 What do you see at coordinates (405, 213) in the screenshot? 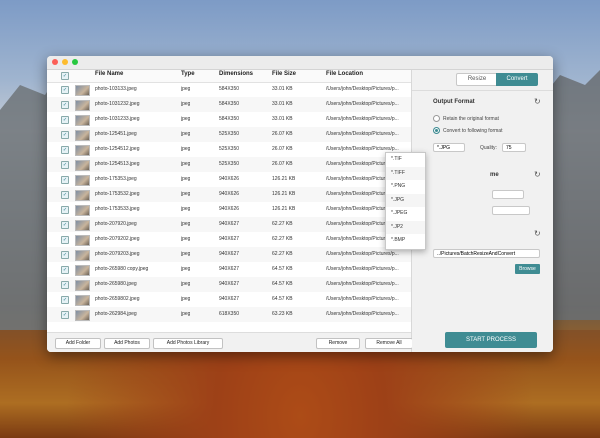
I see `format-option: *.JPEG` at bounding box center [405, 213].